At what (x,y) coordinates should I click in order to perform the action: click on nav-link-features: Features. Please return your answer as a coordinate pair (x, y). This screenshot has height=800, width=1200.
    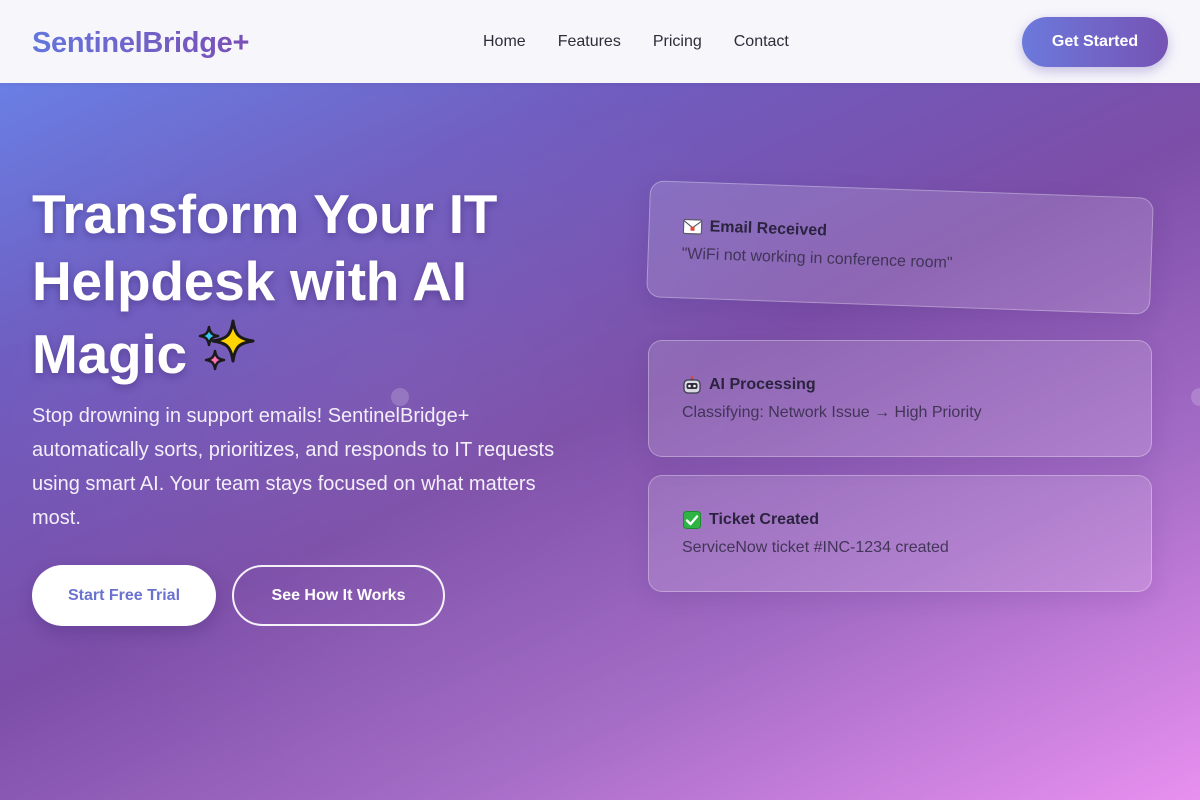
    Looking at the image, I should click on (589, 42).